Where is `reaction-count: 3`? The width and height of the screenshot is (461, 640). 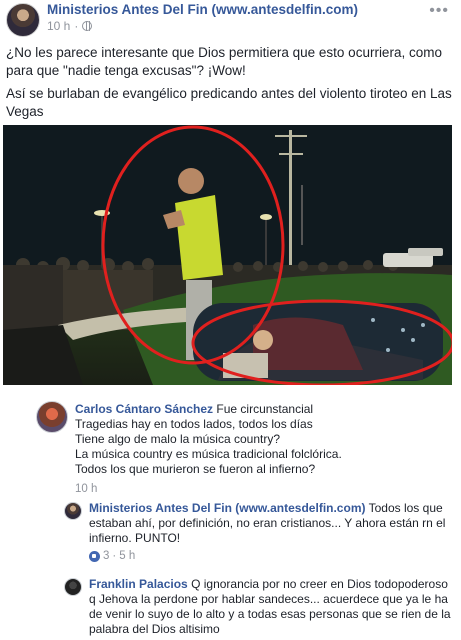 reaction-count: 3 is located at coordinates (106, 556).